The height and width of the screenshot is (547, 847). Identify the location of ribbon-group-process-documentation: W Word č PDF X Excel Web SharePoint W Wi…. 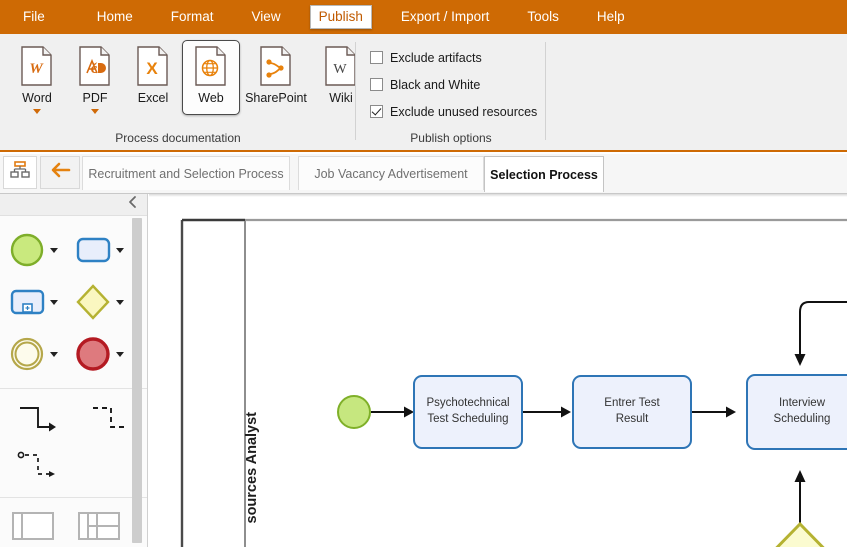
(178, 92).